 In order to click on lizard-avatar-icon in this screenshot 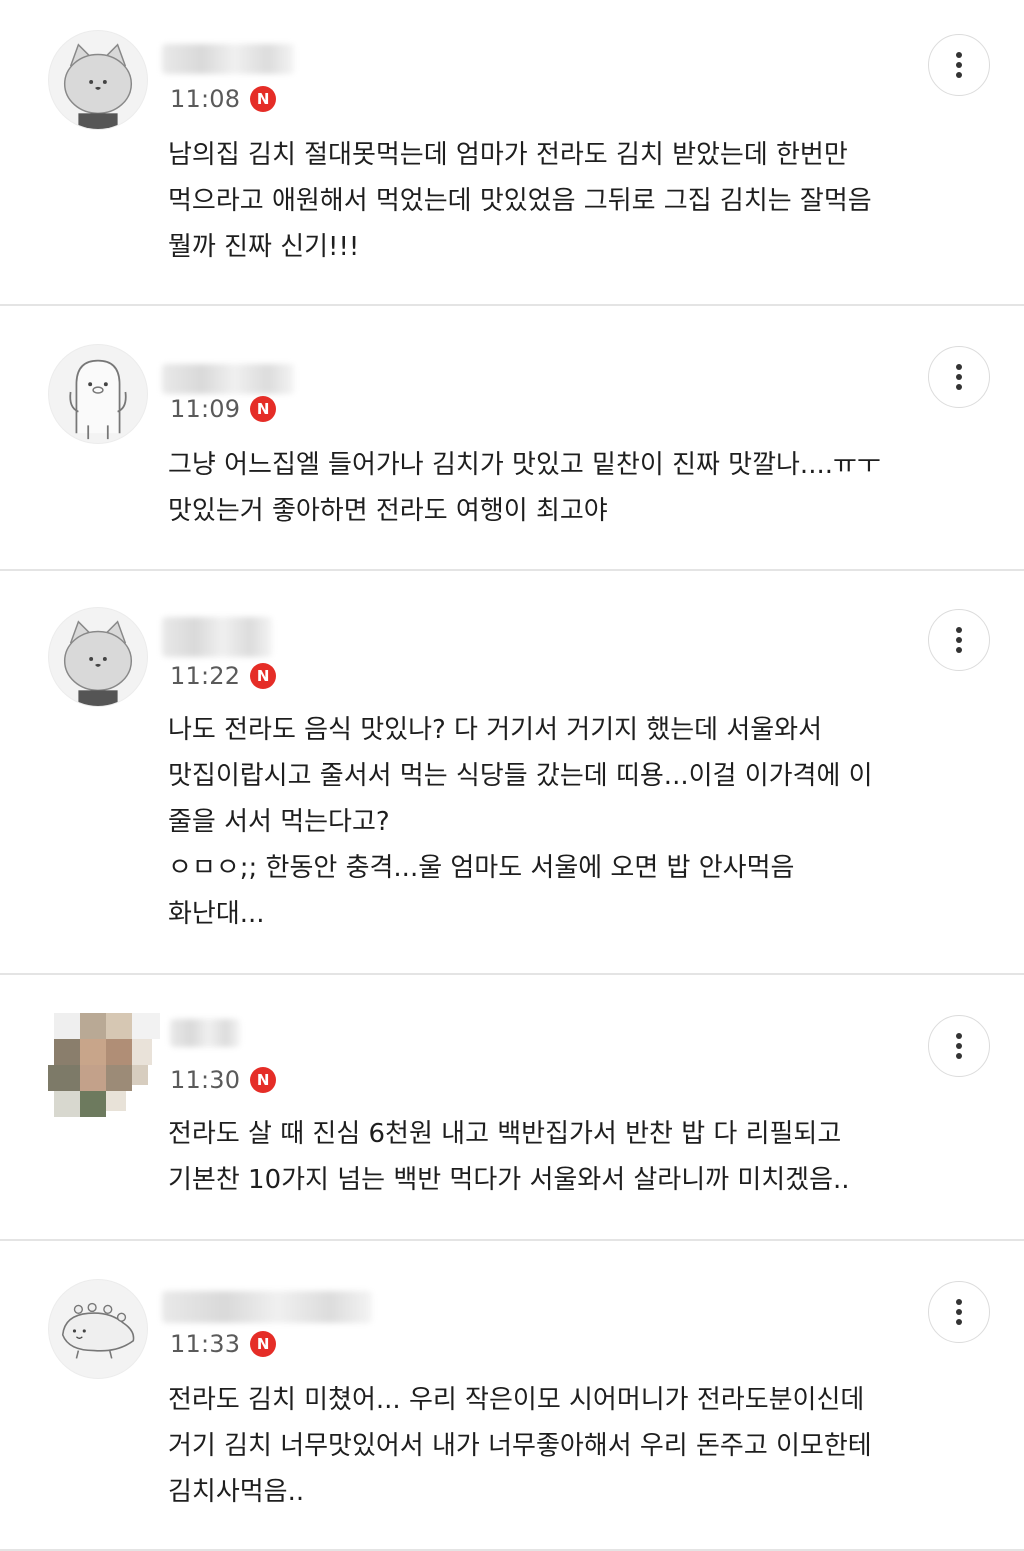, I will do `click(98, 1330)`.